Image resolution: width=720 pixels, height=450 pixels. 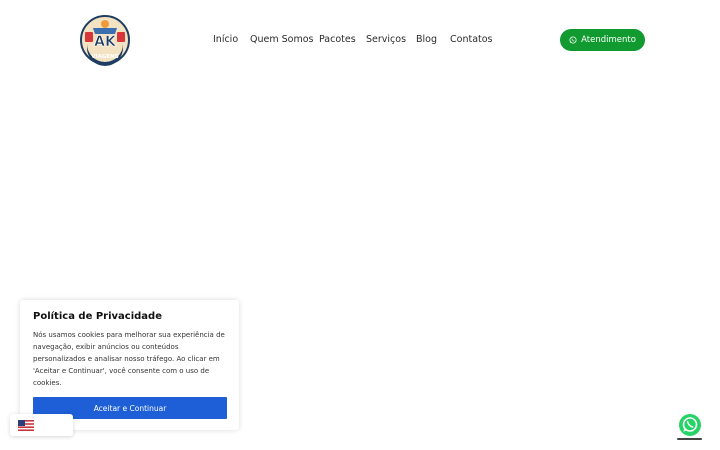 I want to click on language-switcher, so click(x=41, y=425).